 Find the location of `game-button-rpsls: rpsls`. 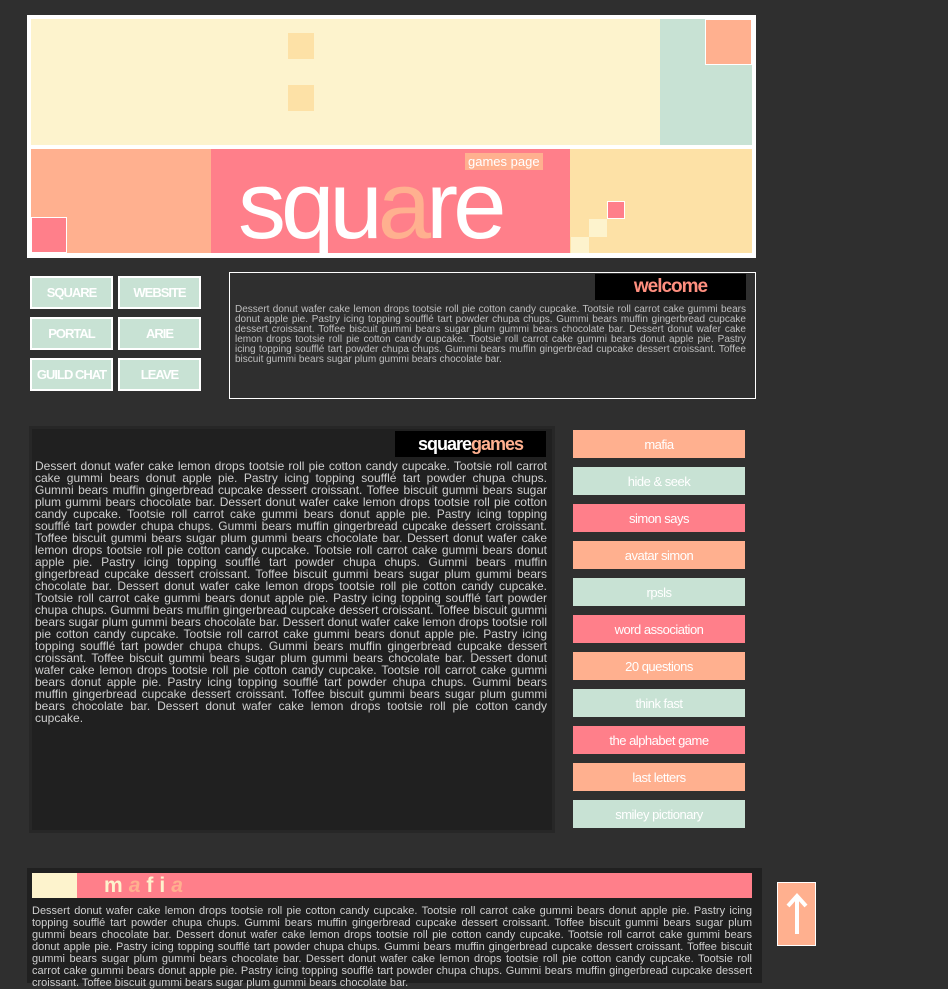

game-button-rpsls: rpsls is located at coordinates (659, 592).